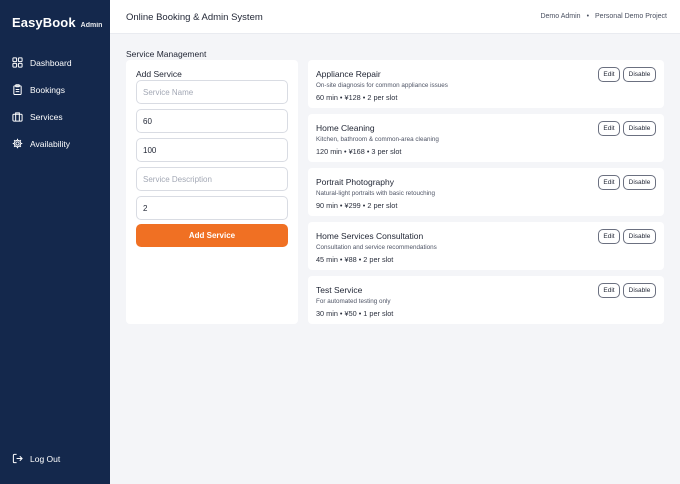 The width and height of the screenshot is (680, 484). What do you see at coordinates (370, 236) in the screenshot?
I see `service-name: Home Services Consultation` at bounding box center [370, 236].